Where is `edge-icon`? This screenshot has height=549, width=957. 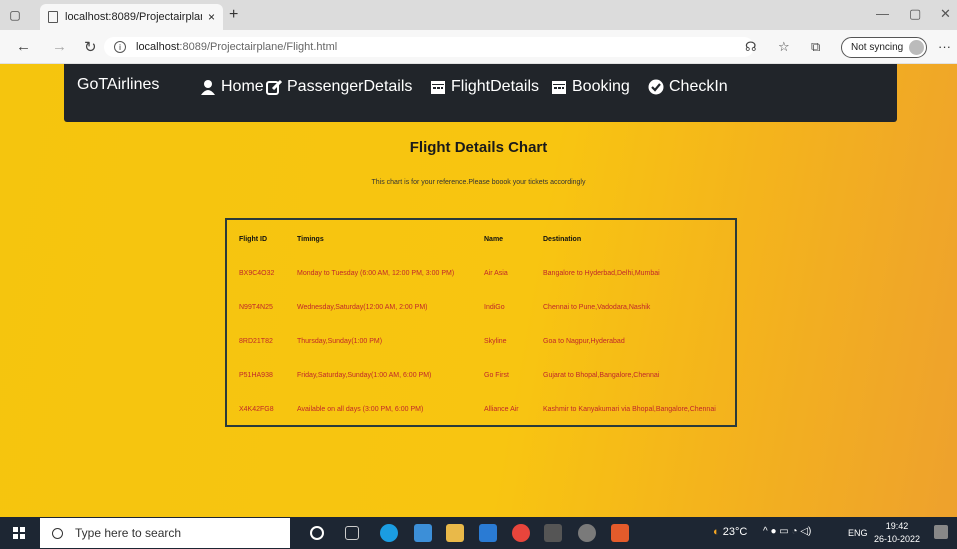
edge-icon is located at coordinates (389, 533).